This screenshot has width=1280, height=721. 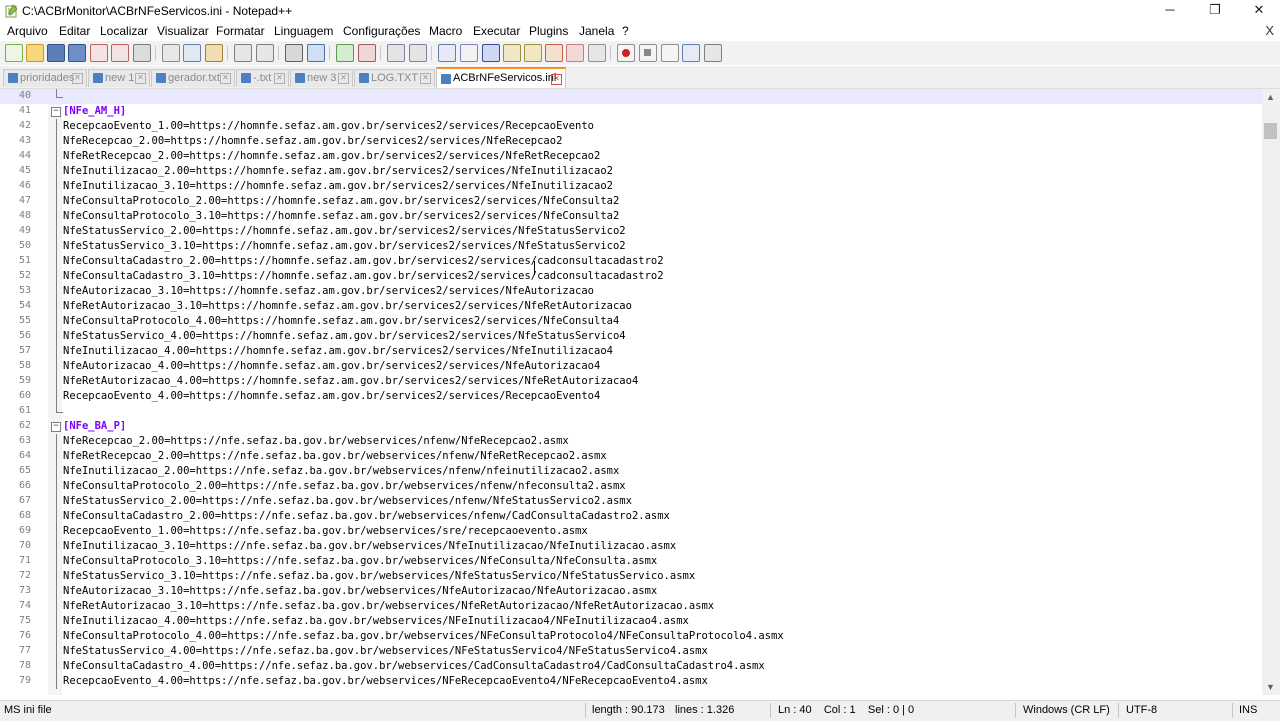 I want to click on tab-acbrnfeservicos-ini: ACBrNFeServicos.ini ✕, so click(x=501, y=77).